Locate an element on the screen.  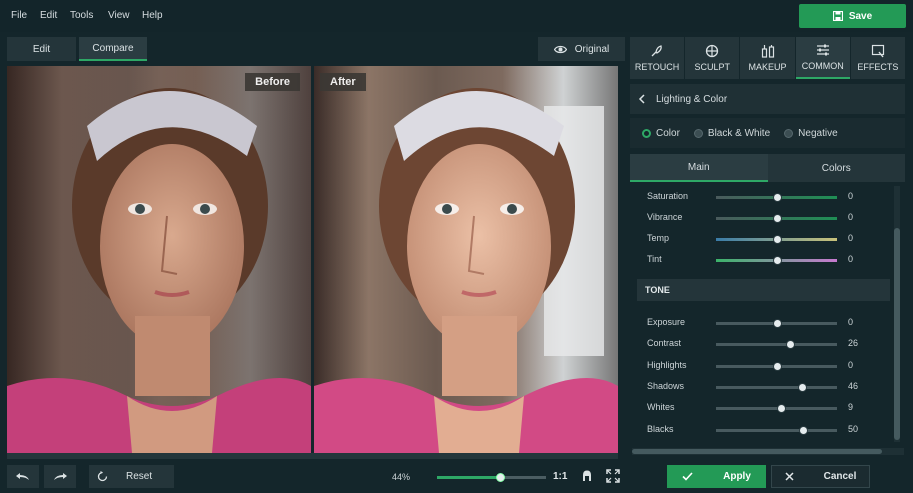
tool-makeup-label: MAKEUP is located at coordinates (767, 67).